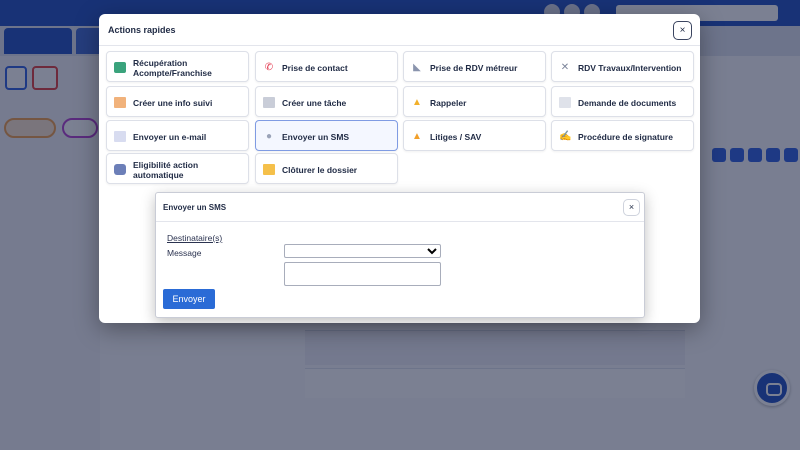  I want to click on close-sms-dialog-button: ×, so click(631, 207).